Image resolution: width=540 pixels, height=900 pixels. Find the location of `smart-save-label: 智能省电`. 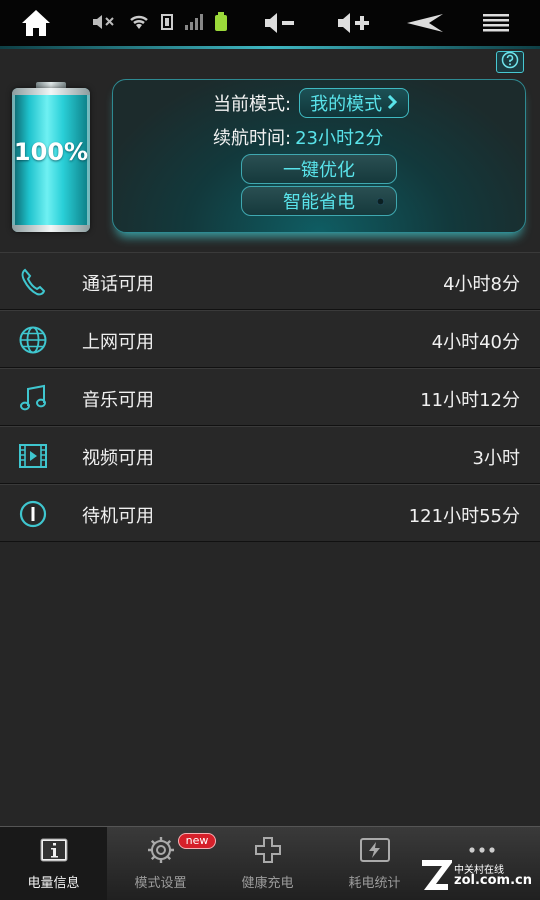

smart-save-label: 智能省电 is located at coordinates (319, 202).